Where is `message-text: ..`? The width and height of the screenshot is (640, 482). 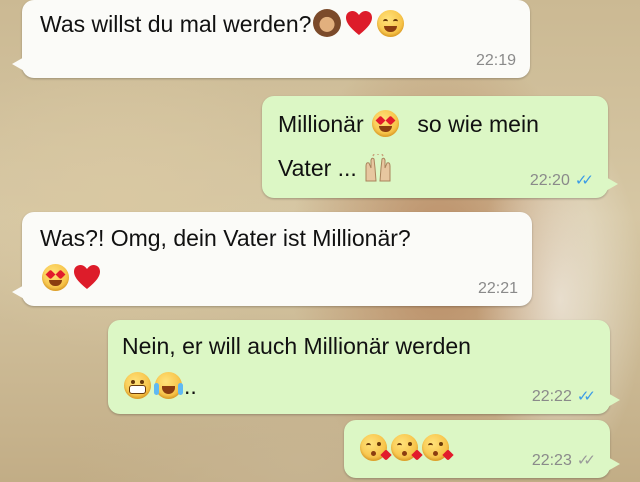 message-text: .. is located at coordinates (190, 386).